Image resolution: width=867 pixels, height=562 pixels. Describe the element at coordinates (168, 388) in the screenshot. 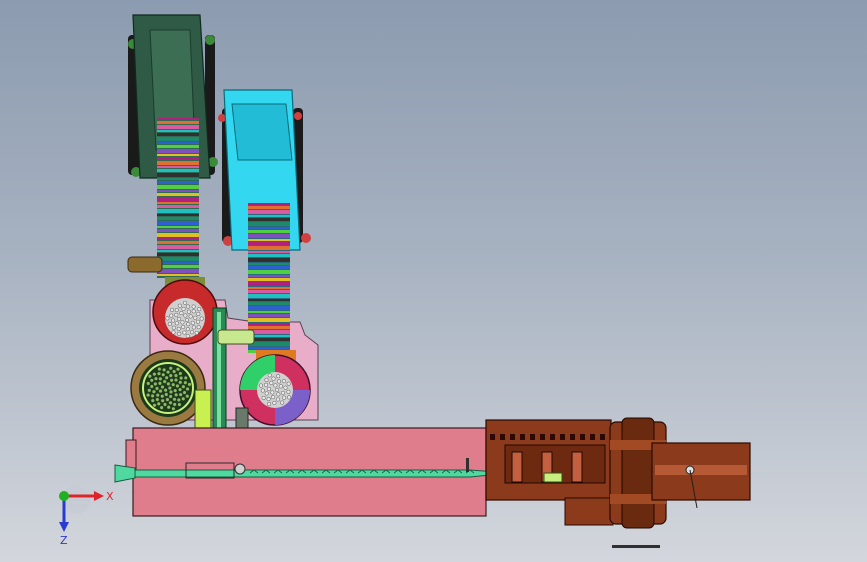

I see `olive-hopper-drum` at that location.